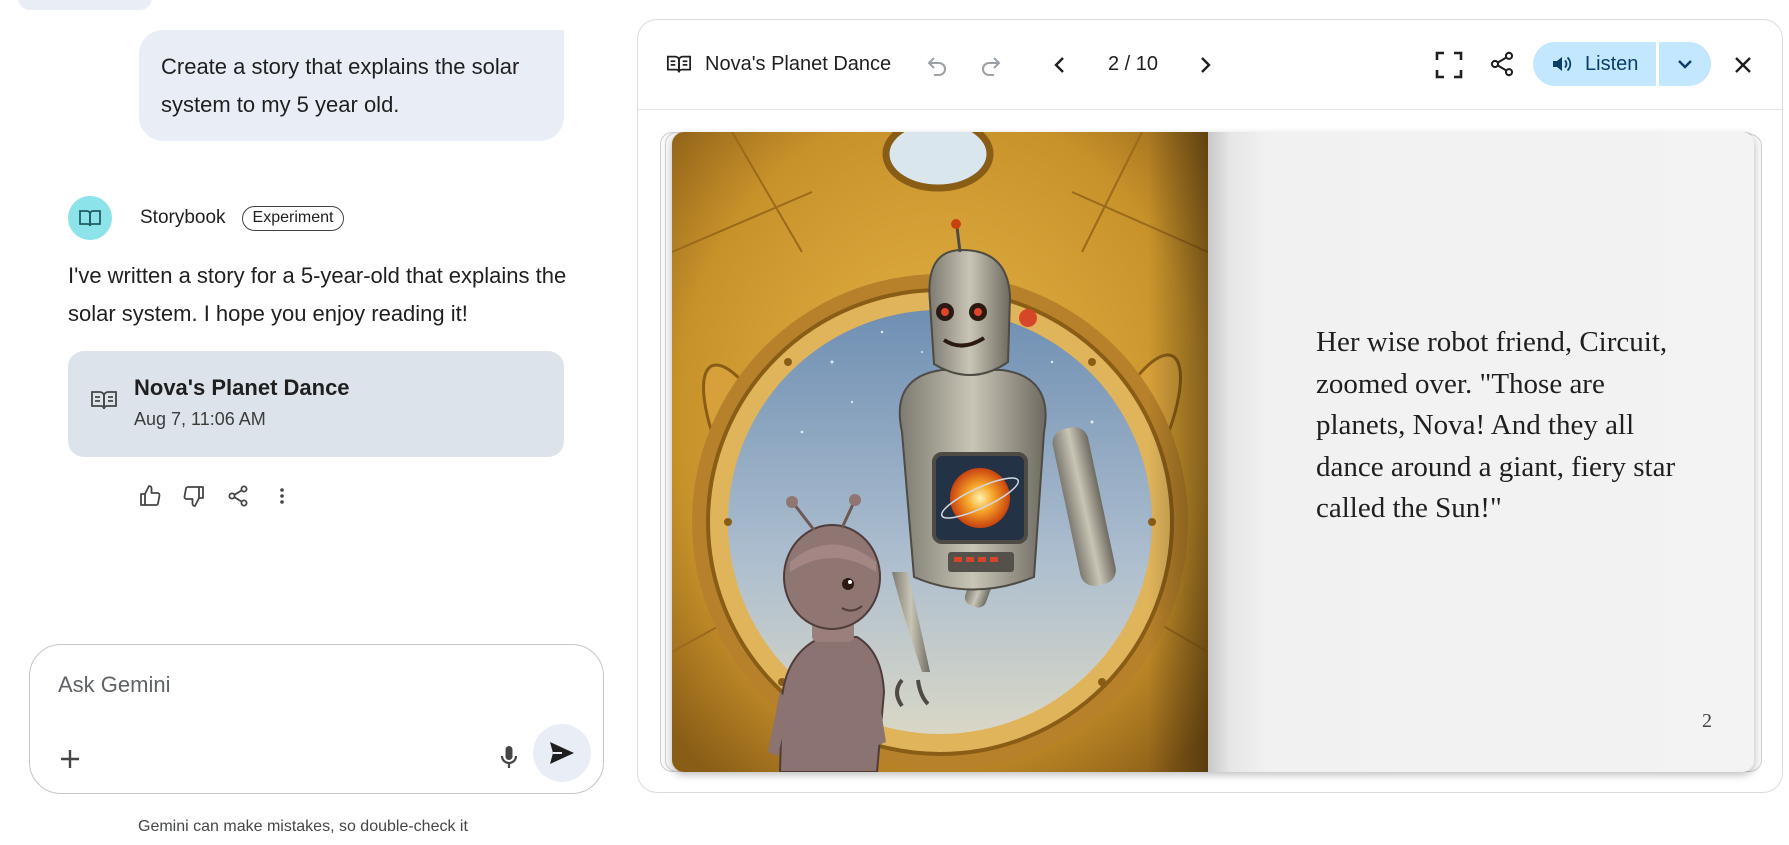 This screenshot has height=845, width=1789. What do you see at coordinates (282, 496) in the screenshot?
I see `more-vert-icon` at bounding box center [282, 496].